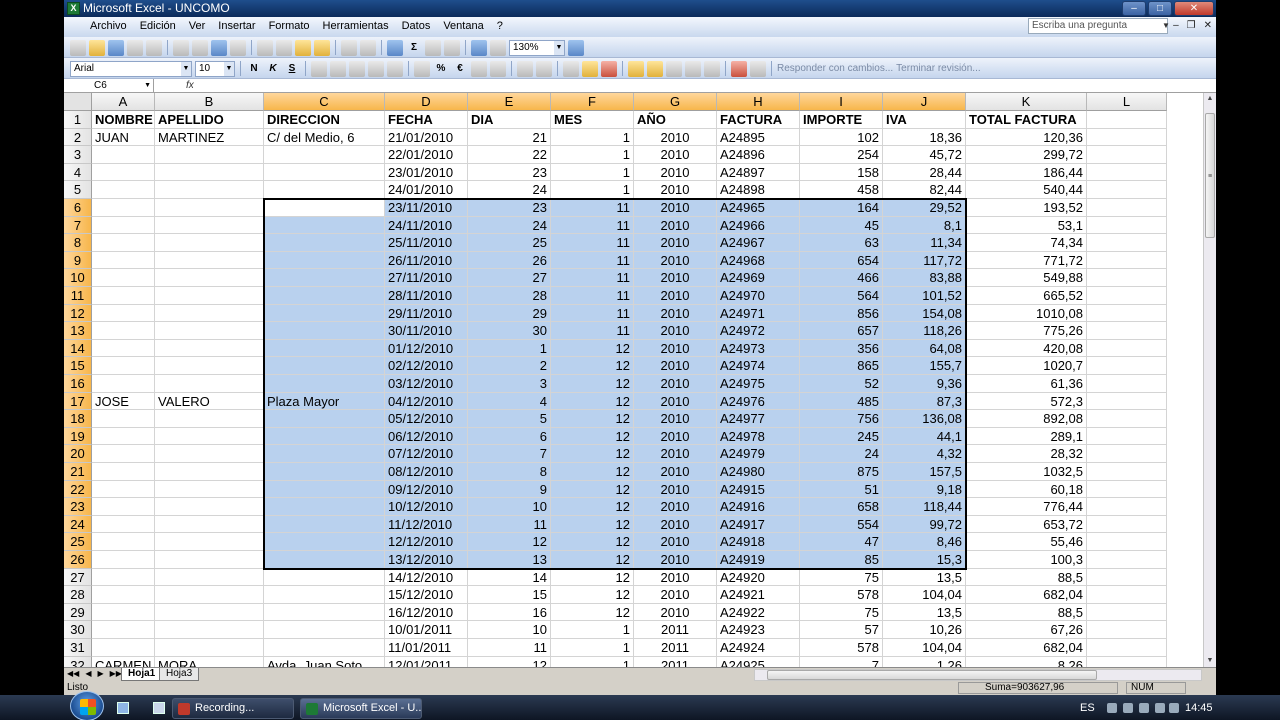 Image resolution: width=1280 pixels, height=720 pixels. I want to click on grid-cell: 08/12/2010, so click(426, 472).